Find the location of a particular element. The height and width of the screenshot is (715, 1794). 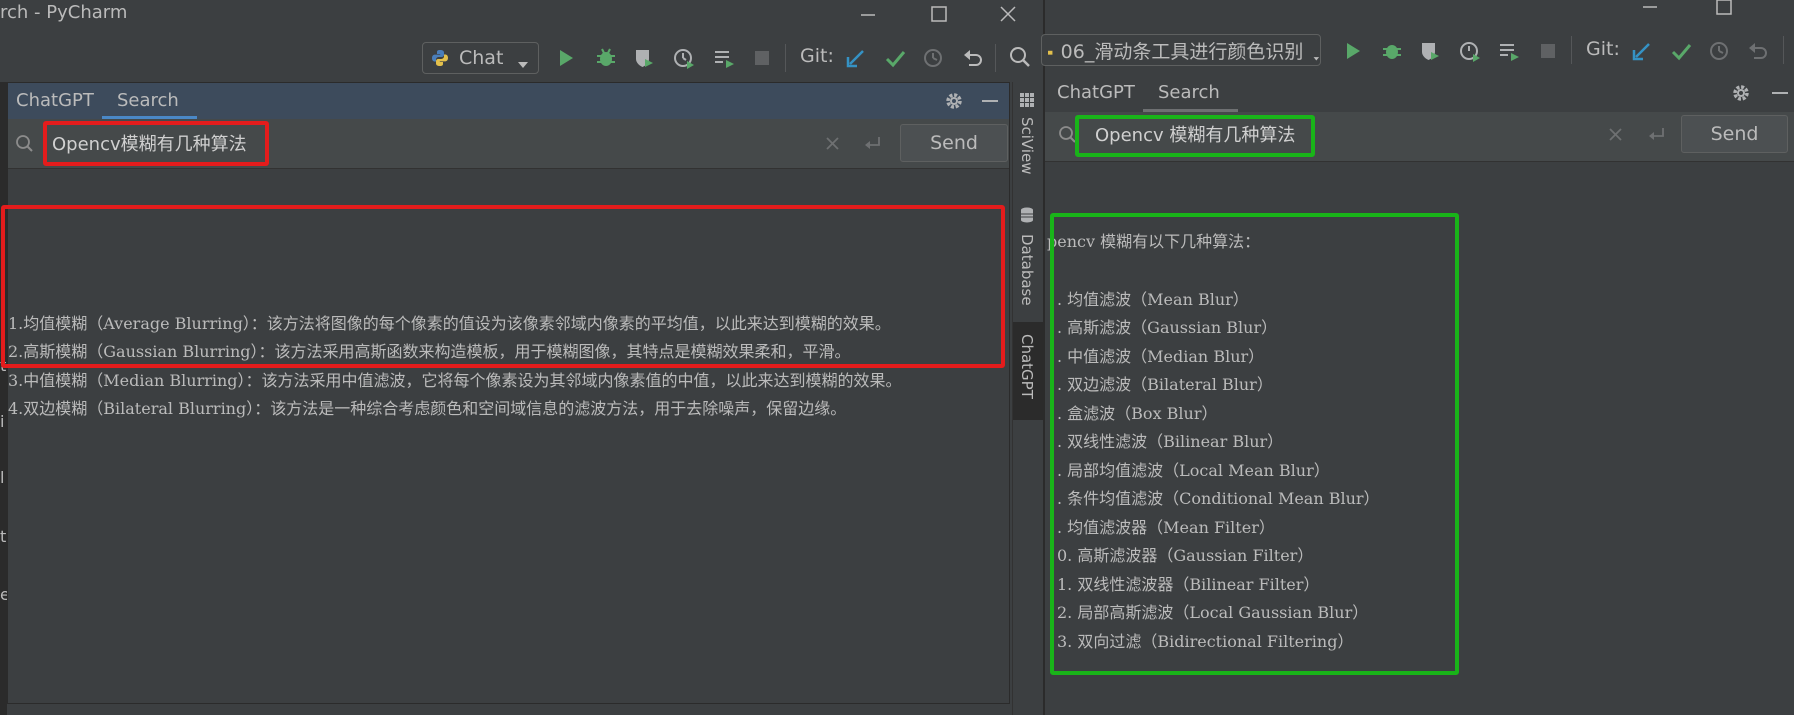

left-title-bar: rch - PyCharm is located at coordinates (521, 15).